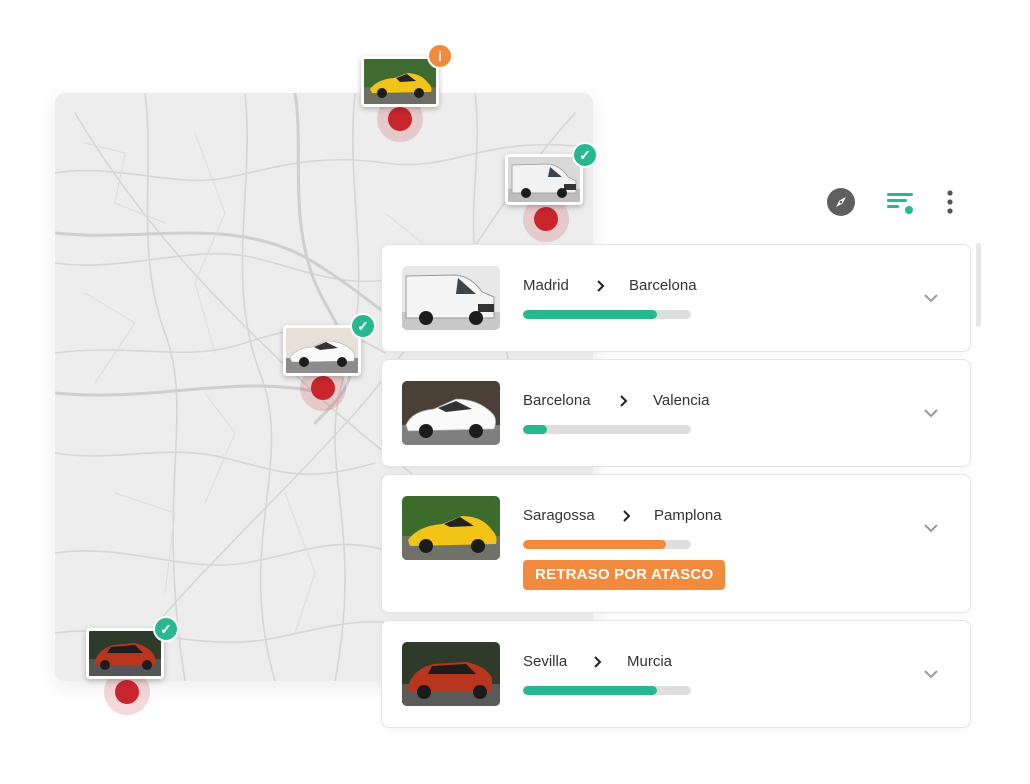 Image resolution: width=1030 pixels, height=784 pixels. I want to click on more-vertical-icon, so click(950, 202).